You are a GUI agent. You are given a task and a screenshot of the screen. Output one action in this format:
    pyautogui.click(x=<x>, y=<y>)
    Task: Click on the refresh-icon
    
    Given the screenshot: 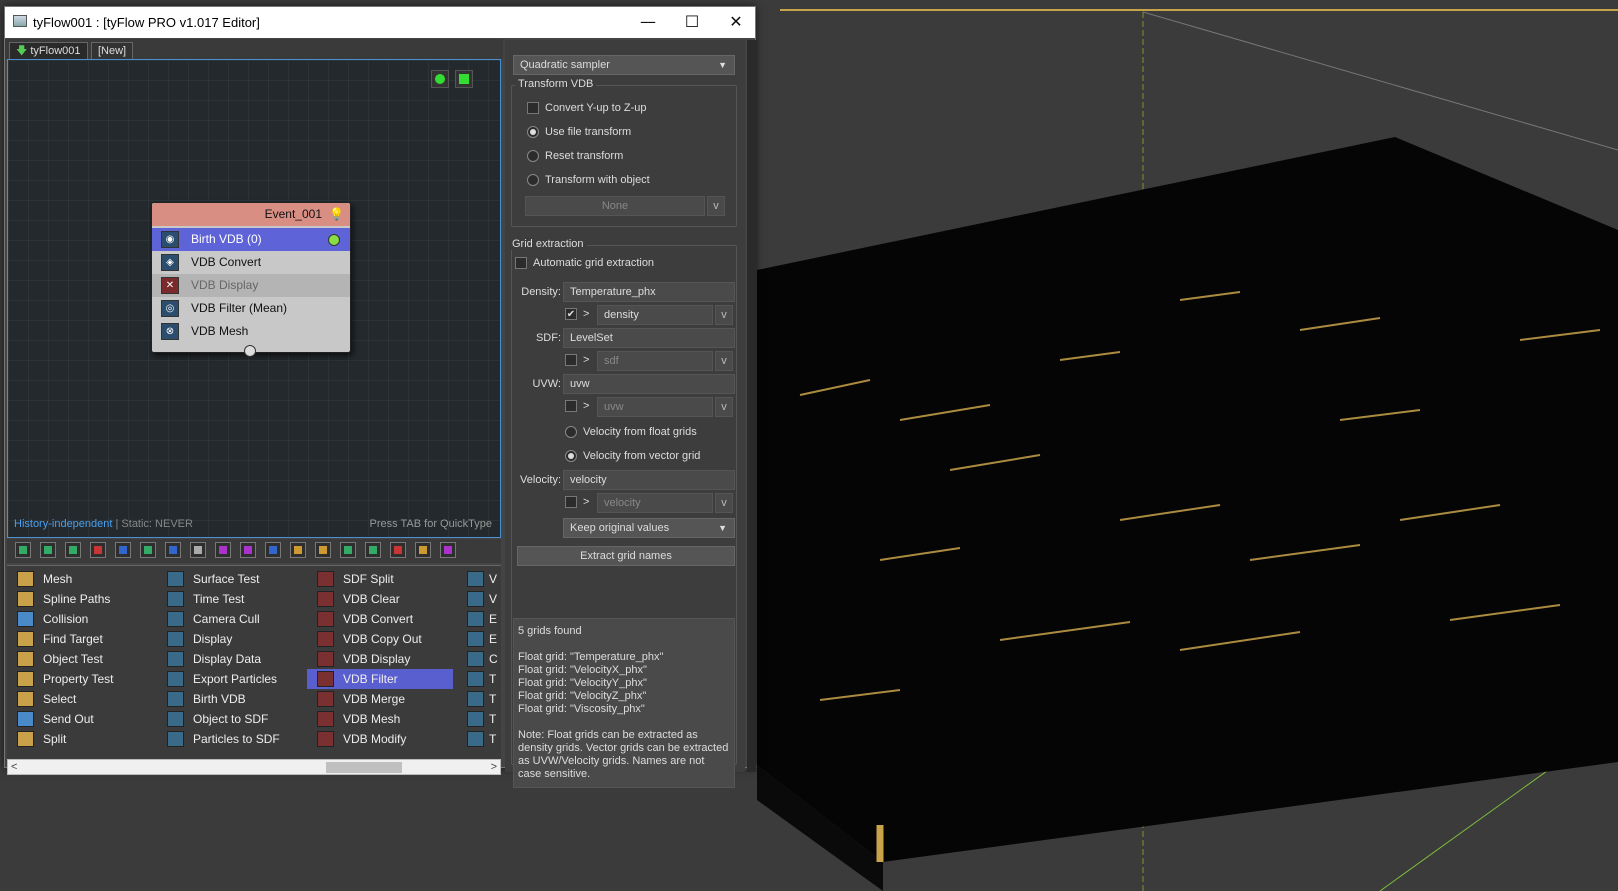 What is the action you would take?
    pyautogui.click(x=464, y=79)
    